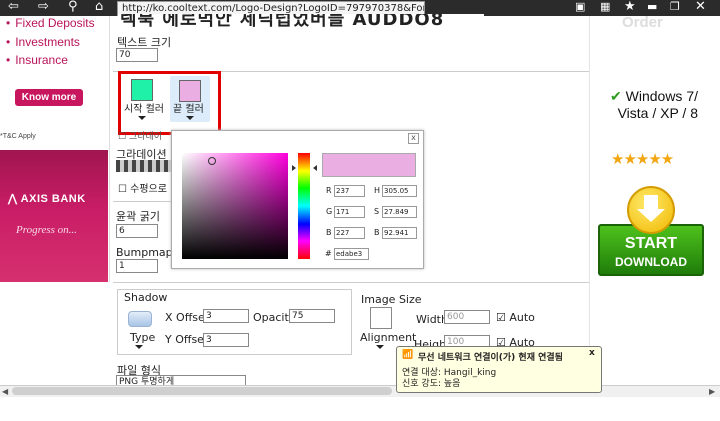  What do you see at coordinates (226, 316) in the screenshot?
I see `x-offset-input: 3` at bounding box center [226, 316].